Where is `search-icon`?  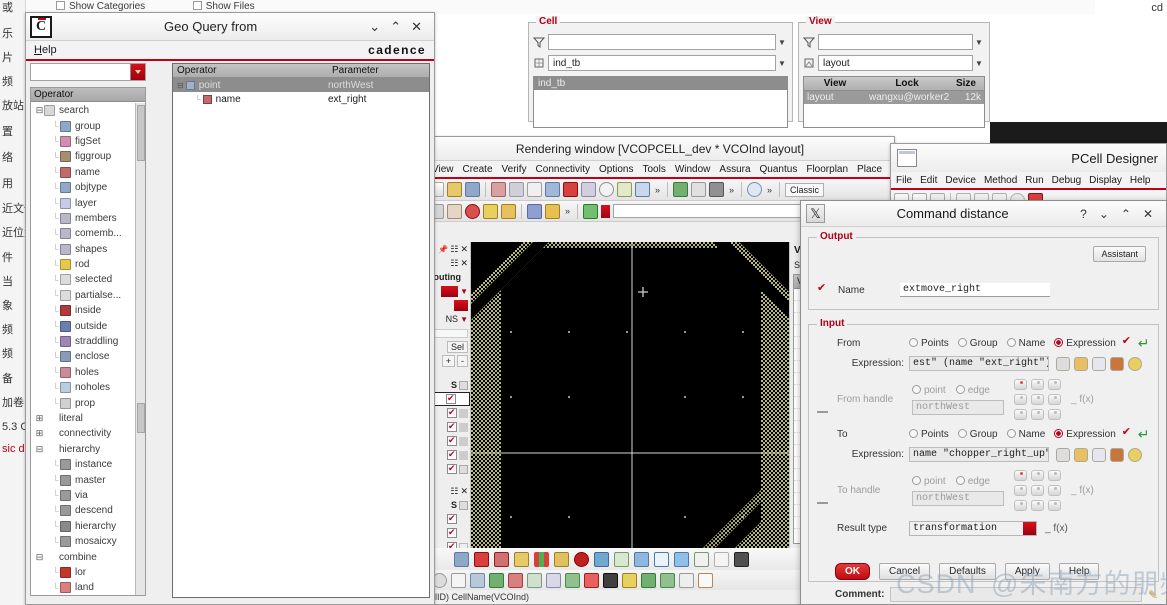 search-icon is located at coordinates (755, 189).